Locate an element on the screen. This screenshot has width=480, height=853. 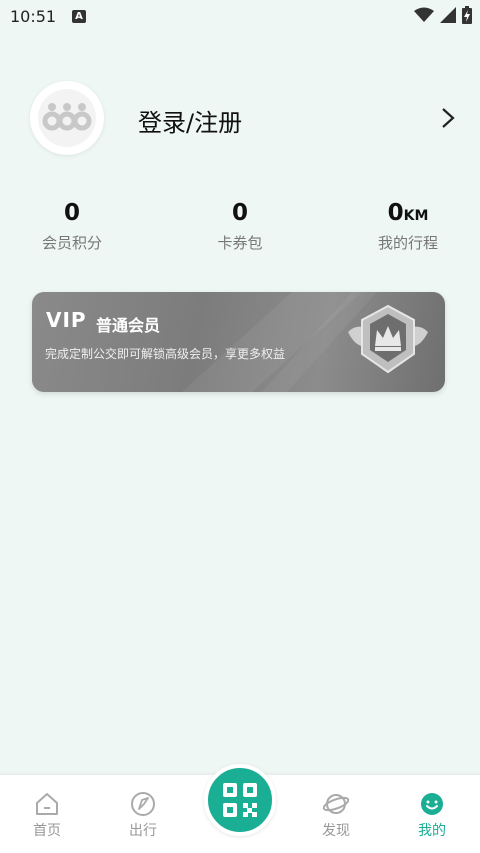
crown-shield-badge-icon is located at coordinates (388, 339).